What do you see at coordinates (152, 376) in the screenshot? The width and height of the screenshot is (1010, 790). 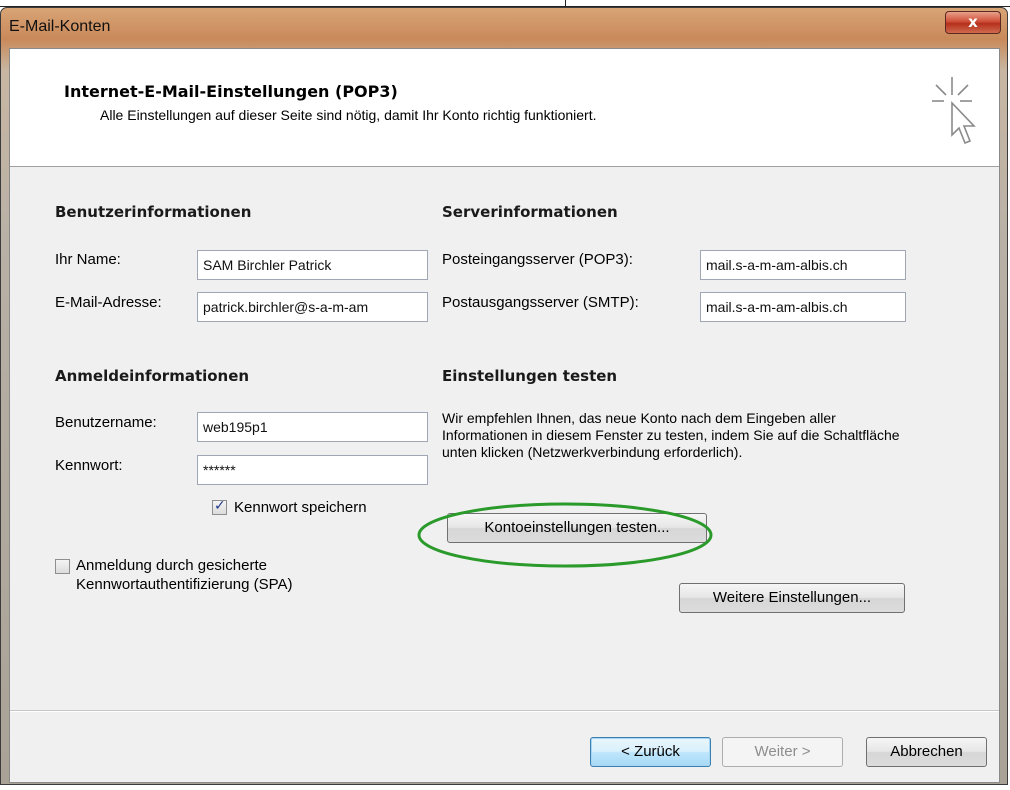 I see `login-info-heading: Anmeldeinformationen` at bounding box center [152, 376].